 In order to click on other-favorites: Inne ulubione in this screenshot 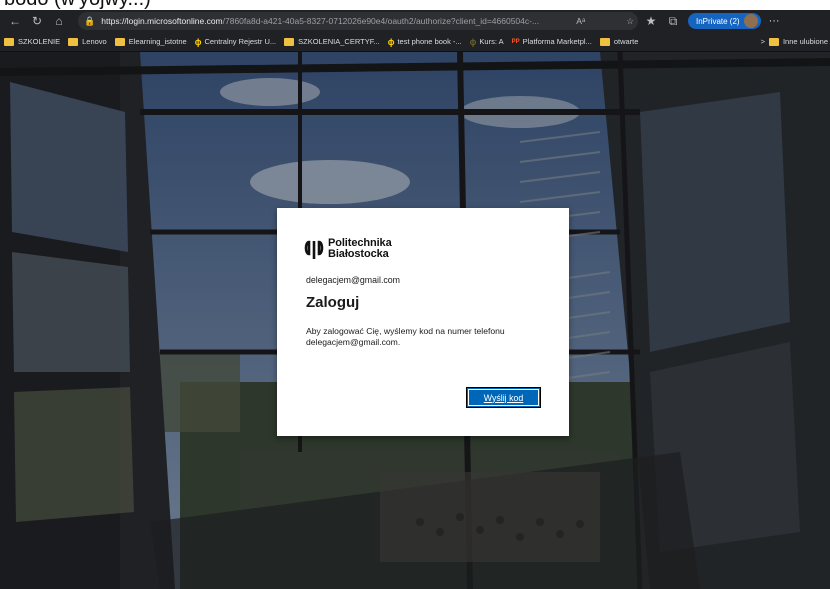, I will do `click(798, 41)`.